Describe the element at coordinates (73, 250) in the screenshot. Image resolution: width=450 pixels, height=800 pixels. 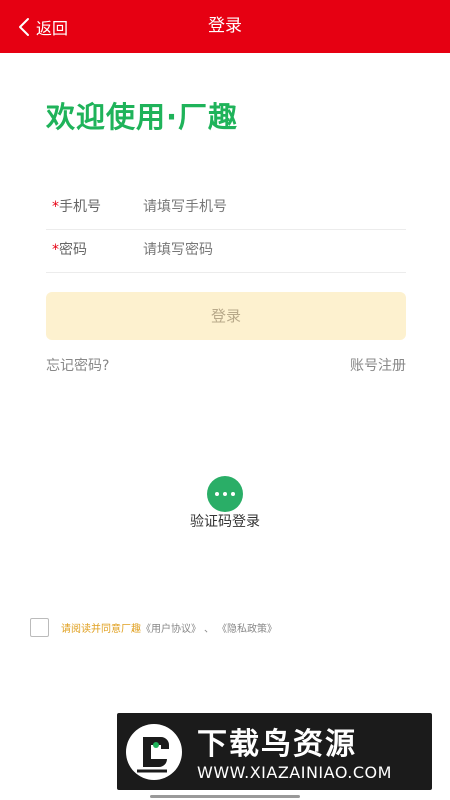
I see `password-label: 密码` at that location.